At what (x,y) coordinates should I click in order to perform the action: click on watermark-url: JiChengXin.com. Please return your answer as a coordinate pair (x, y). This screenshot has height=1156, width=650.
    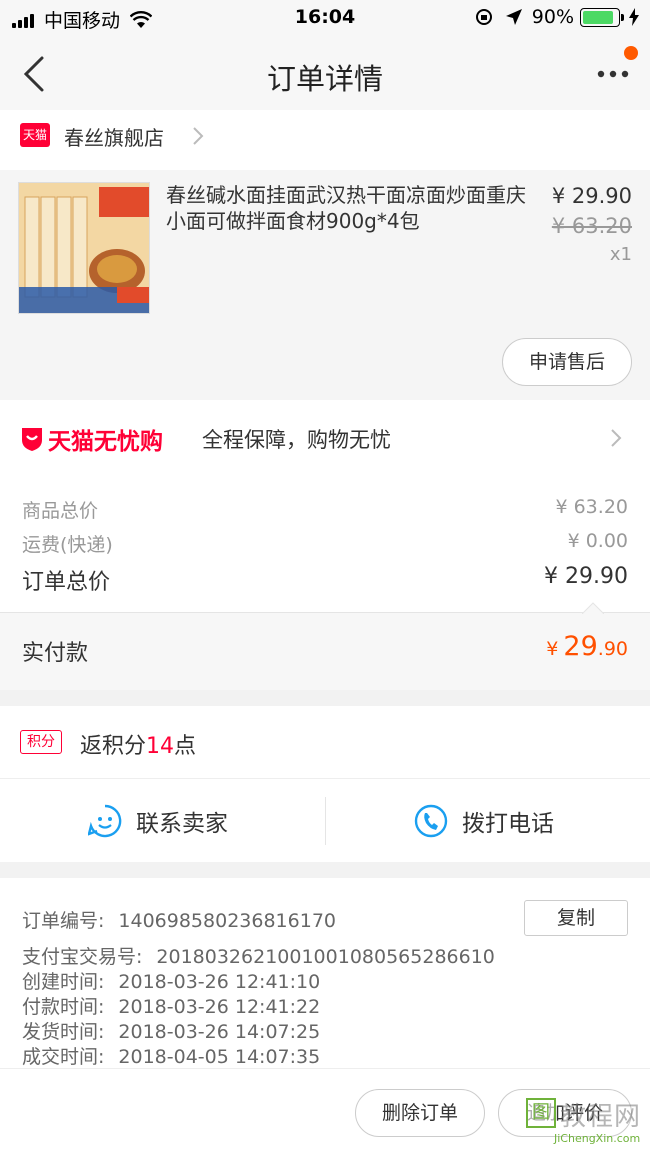
    Looking at the image, I should click on (597, 1138).